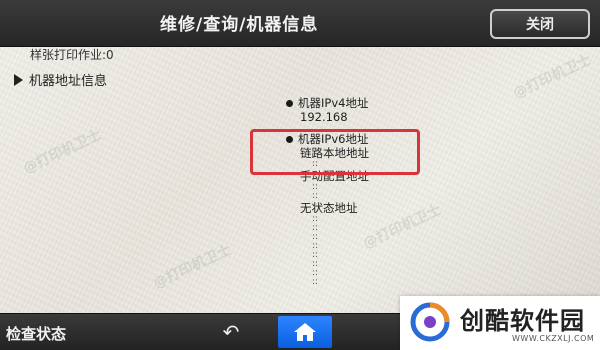  Describe the element at coordinates (540, 24) in the screenshot. I see `close-button: 关闭` at that location.